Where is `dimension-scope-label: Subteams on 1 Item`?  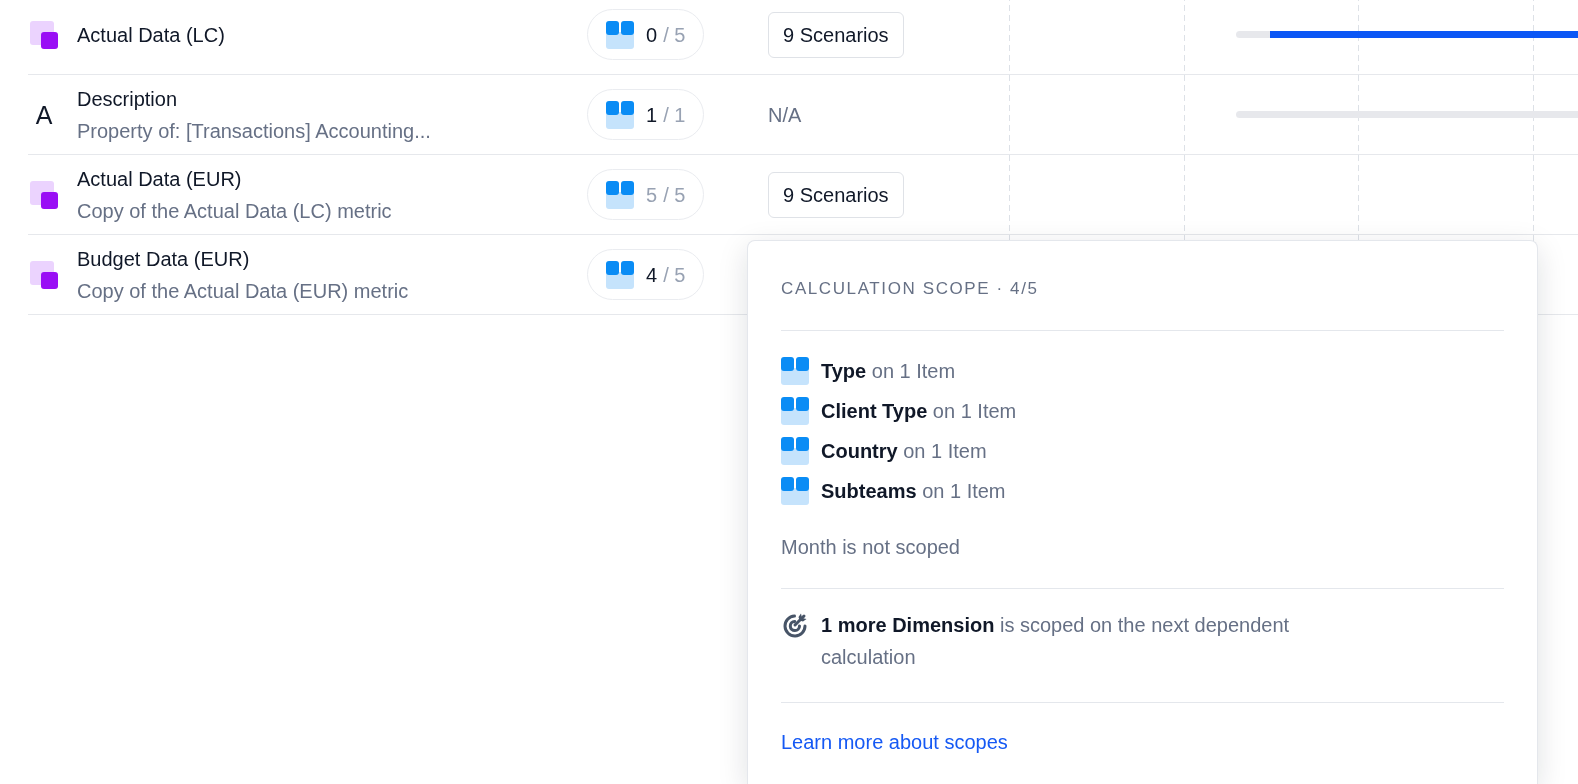
dimension-scope-label: Subteams on 1 Item is located at coordinates (913, 491).